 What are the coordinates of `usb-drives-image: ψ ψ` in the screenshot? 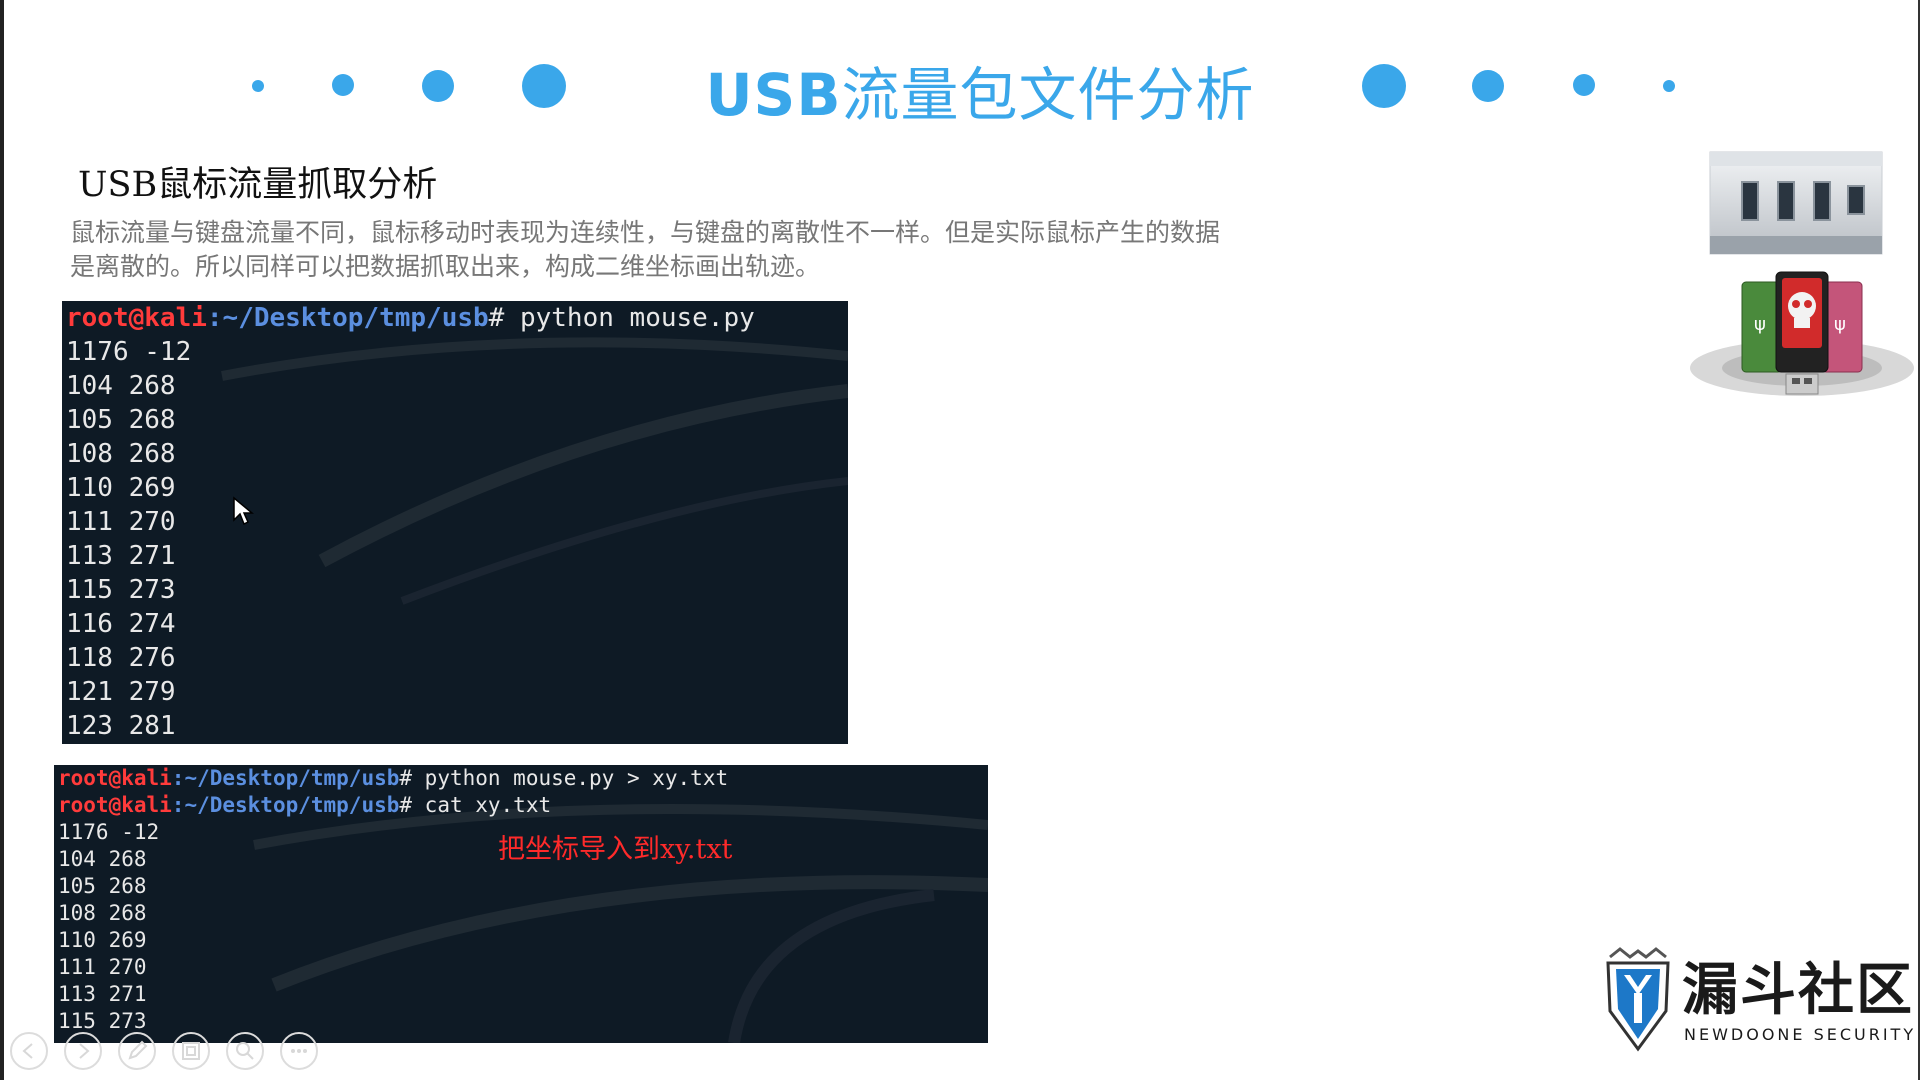 It's located at (1802, 333).